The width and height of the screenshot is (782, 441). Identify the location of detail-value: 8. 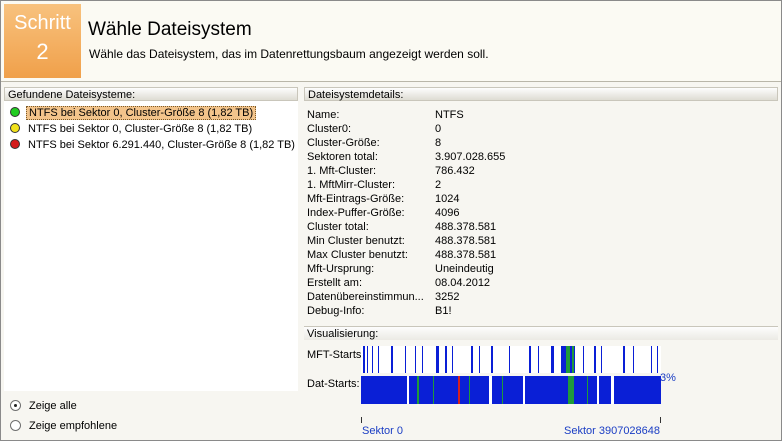
(438, 143).